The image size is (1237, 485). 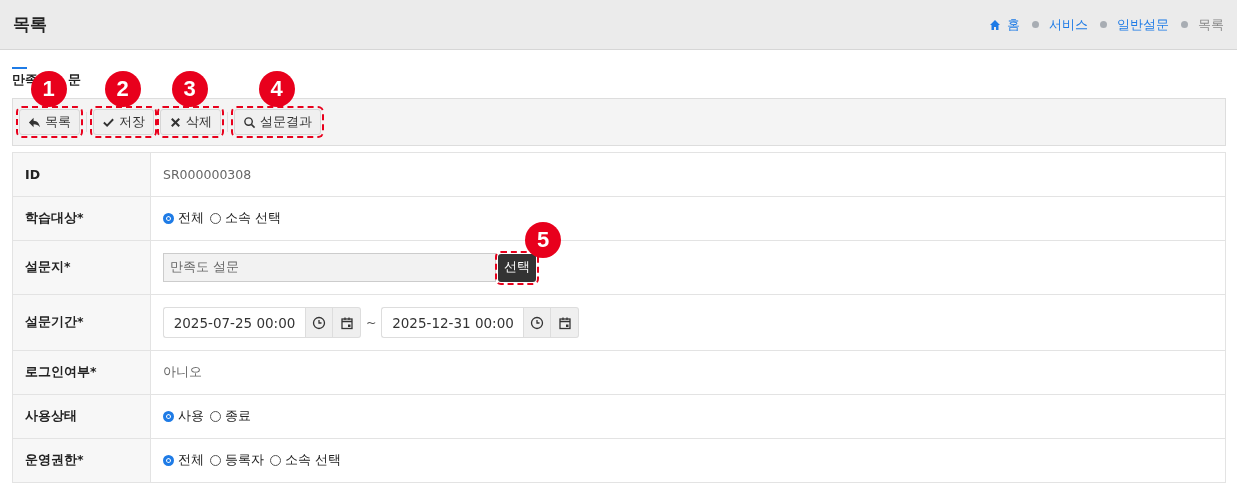 I want to click on survey-field: 만족도 설문, so click(x=329, y=267).